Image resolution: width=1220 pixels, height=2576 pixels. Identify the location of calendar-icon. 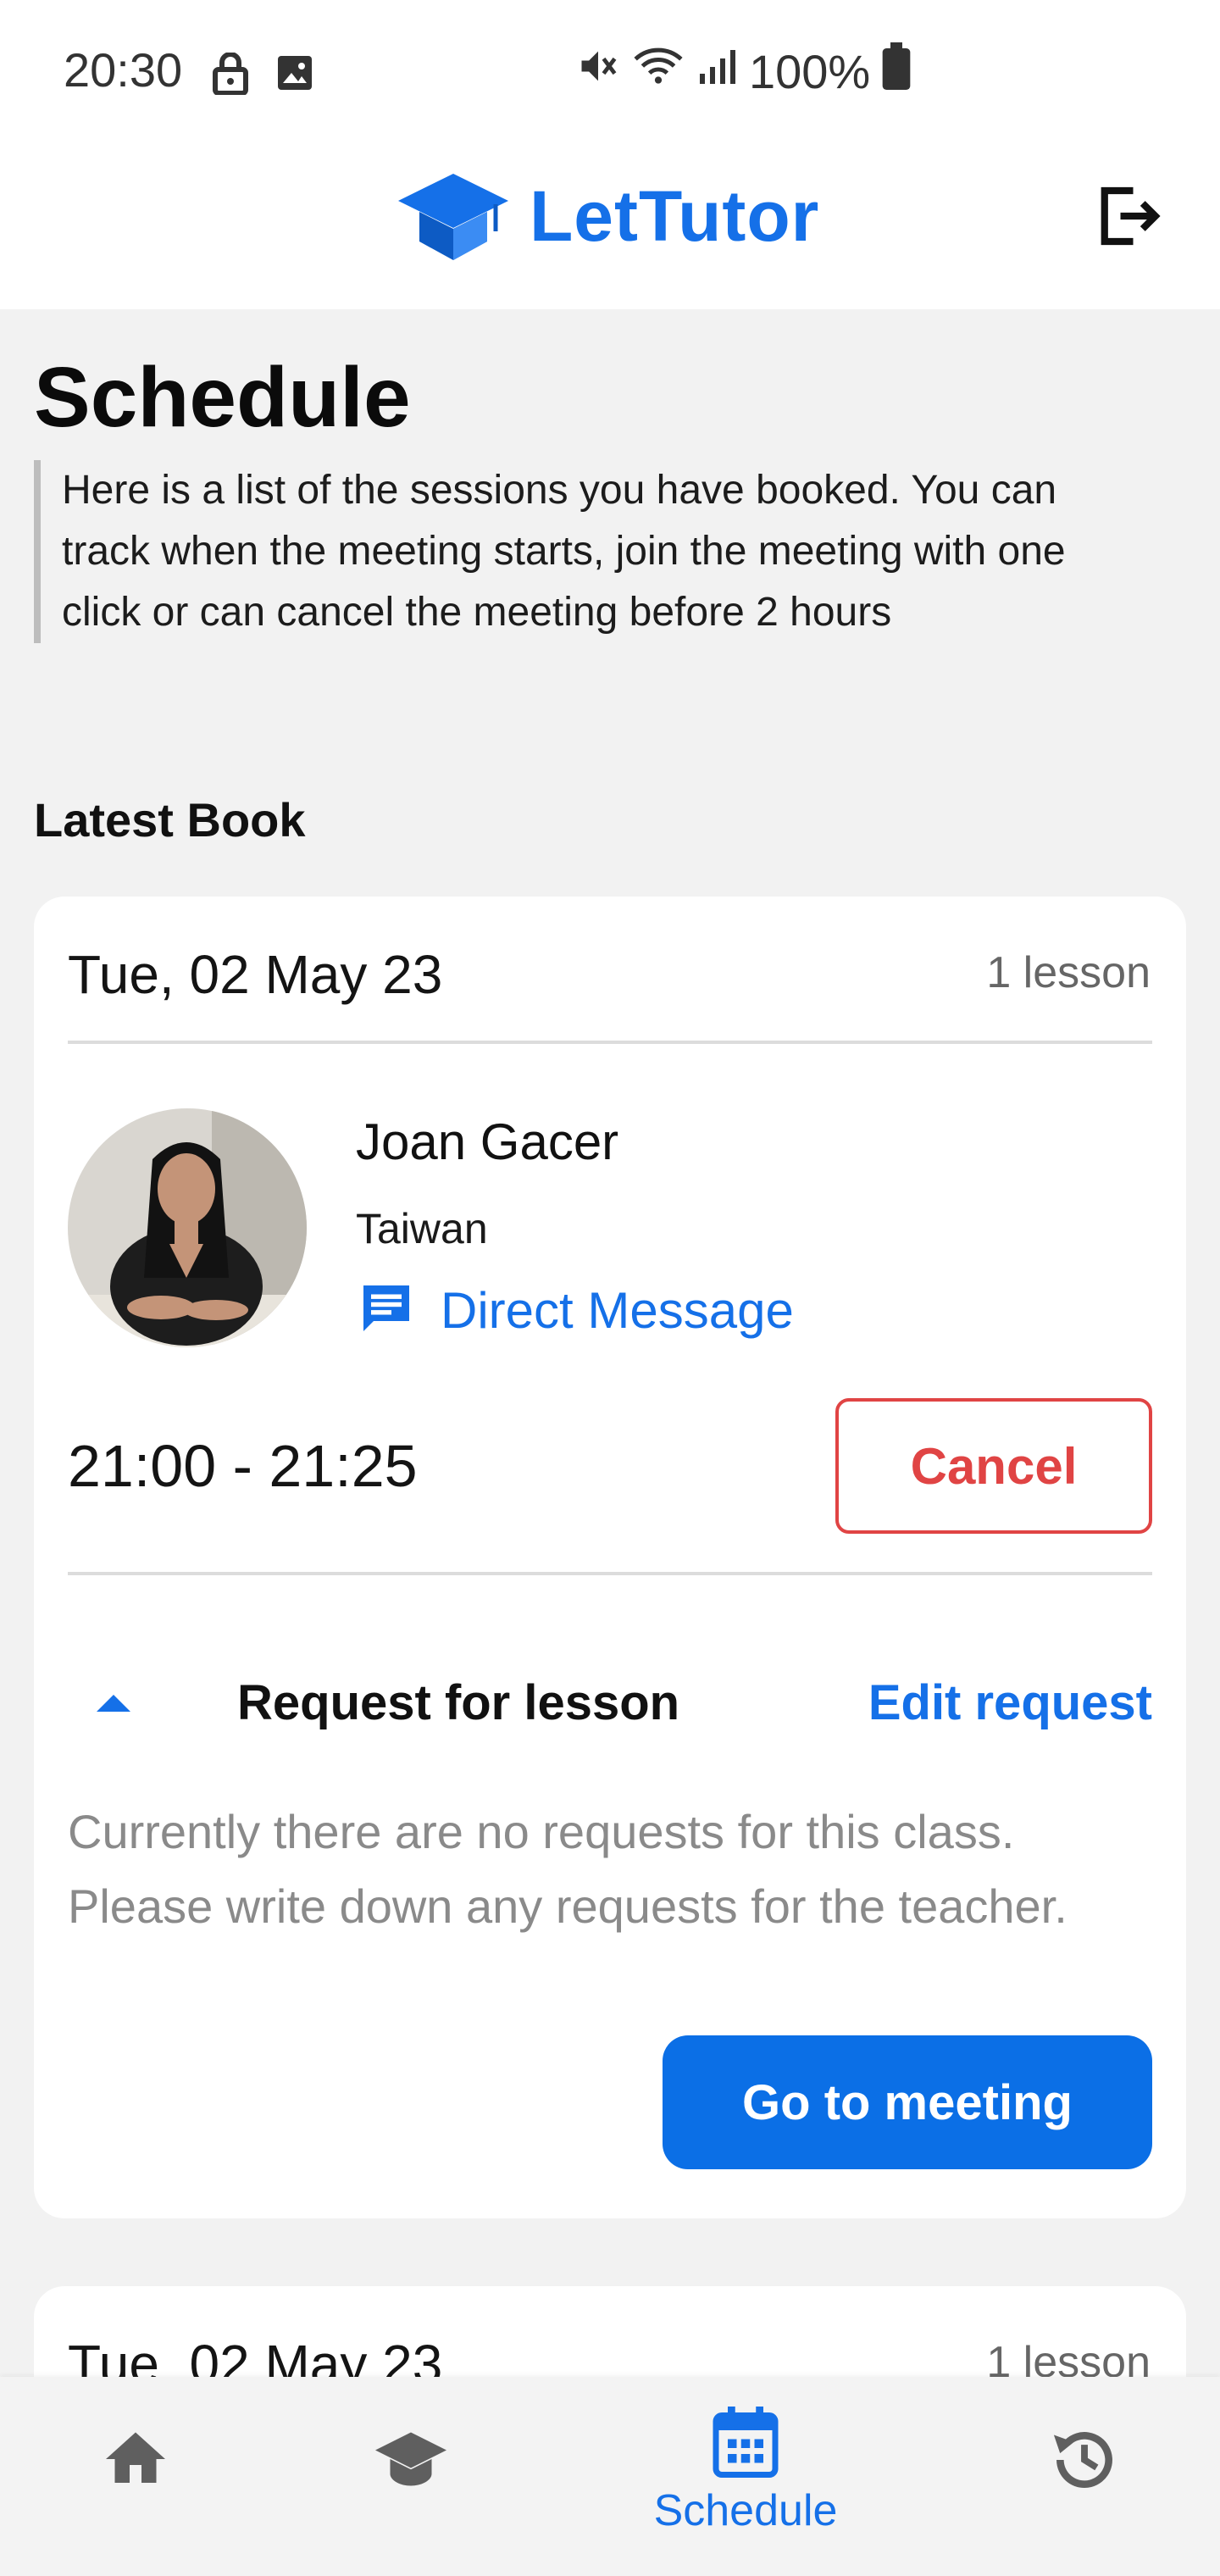
(745, 2444).